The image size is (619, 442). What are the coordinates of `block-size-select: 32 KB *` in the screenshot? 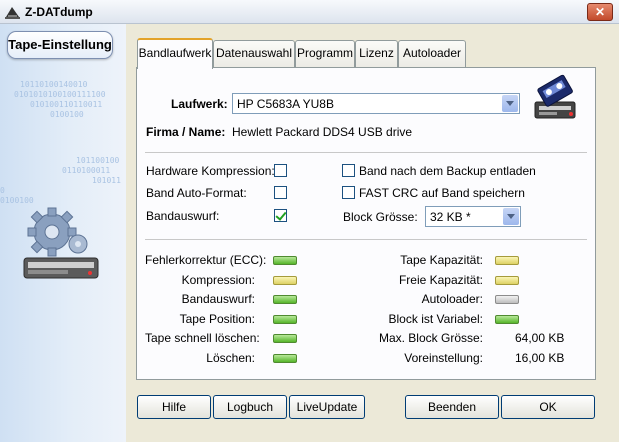 It's located at (473, 216).